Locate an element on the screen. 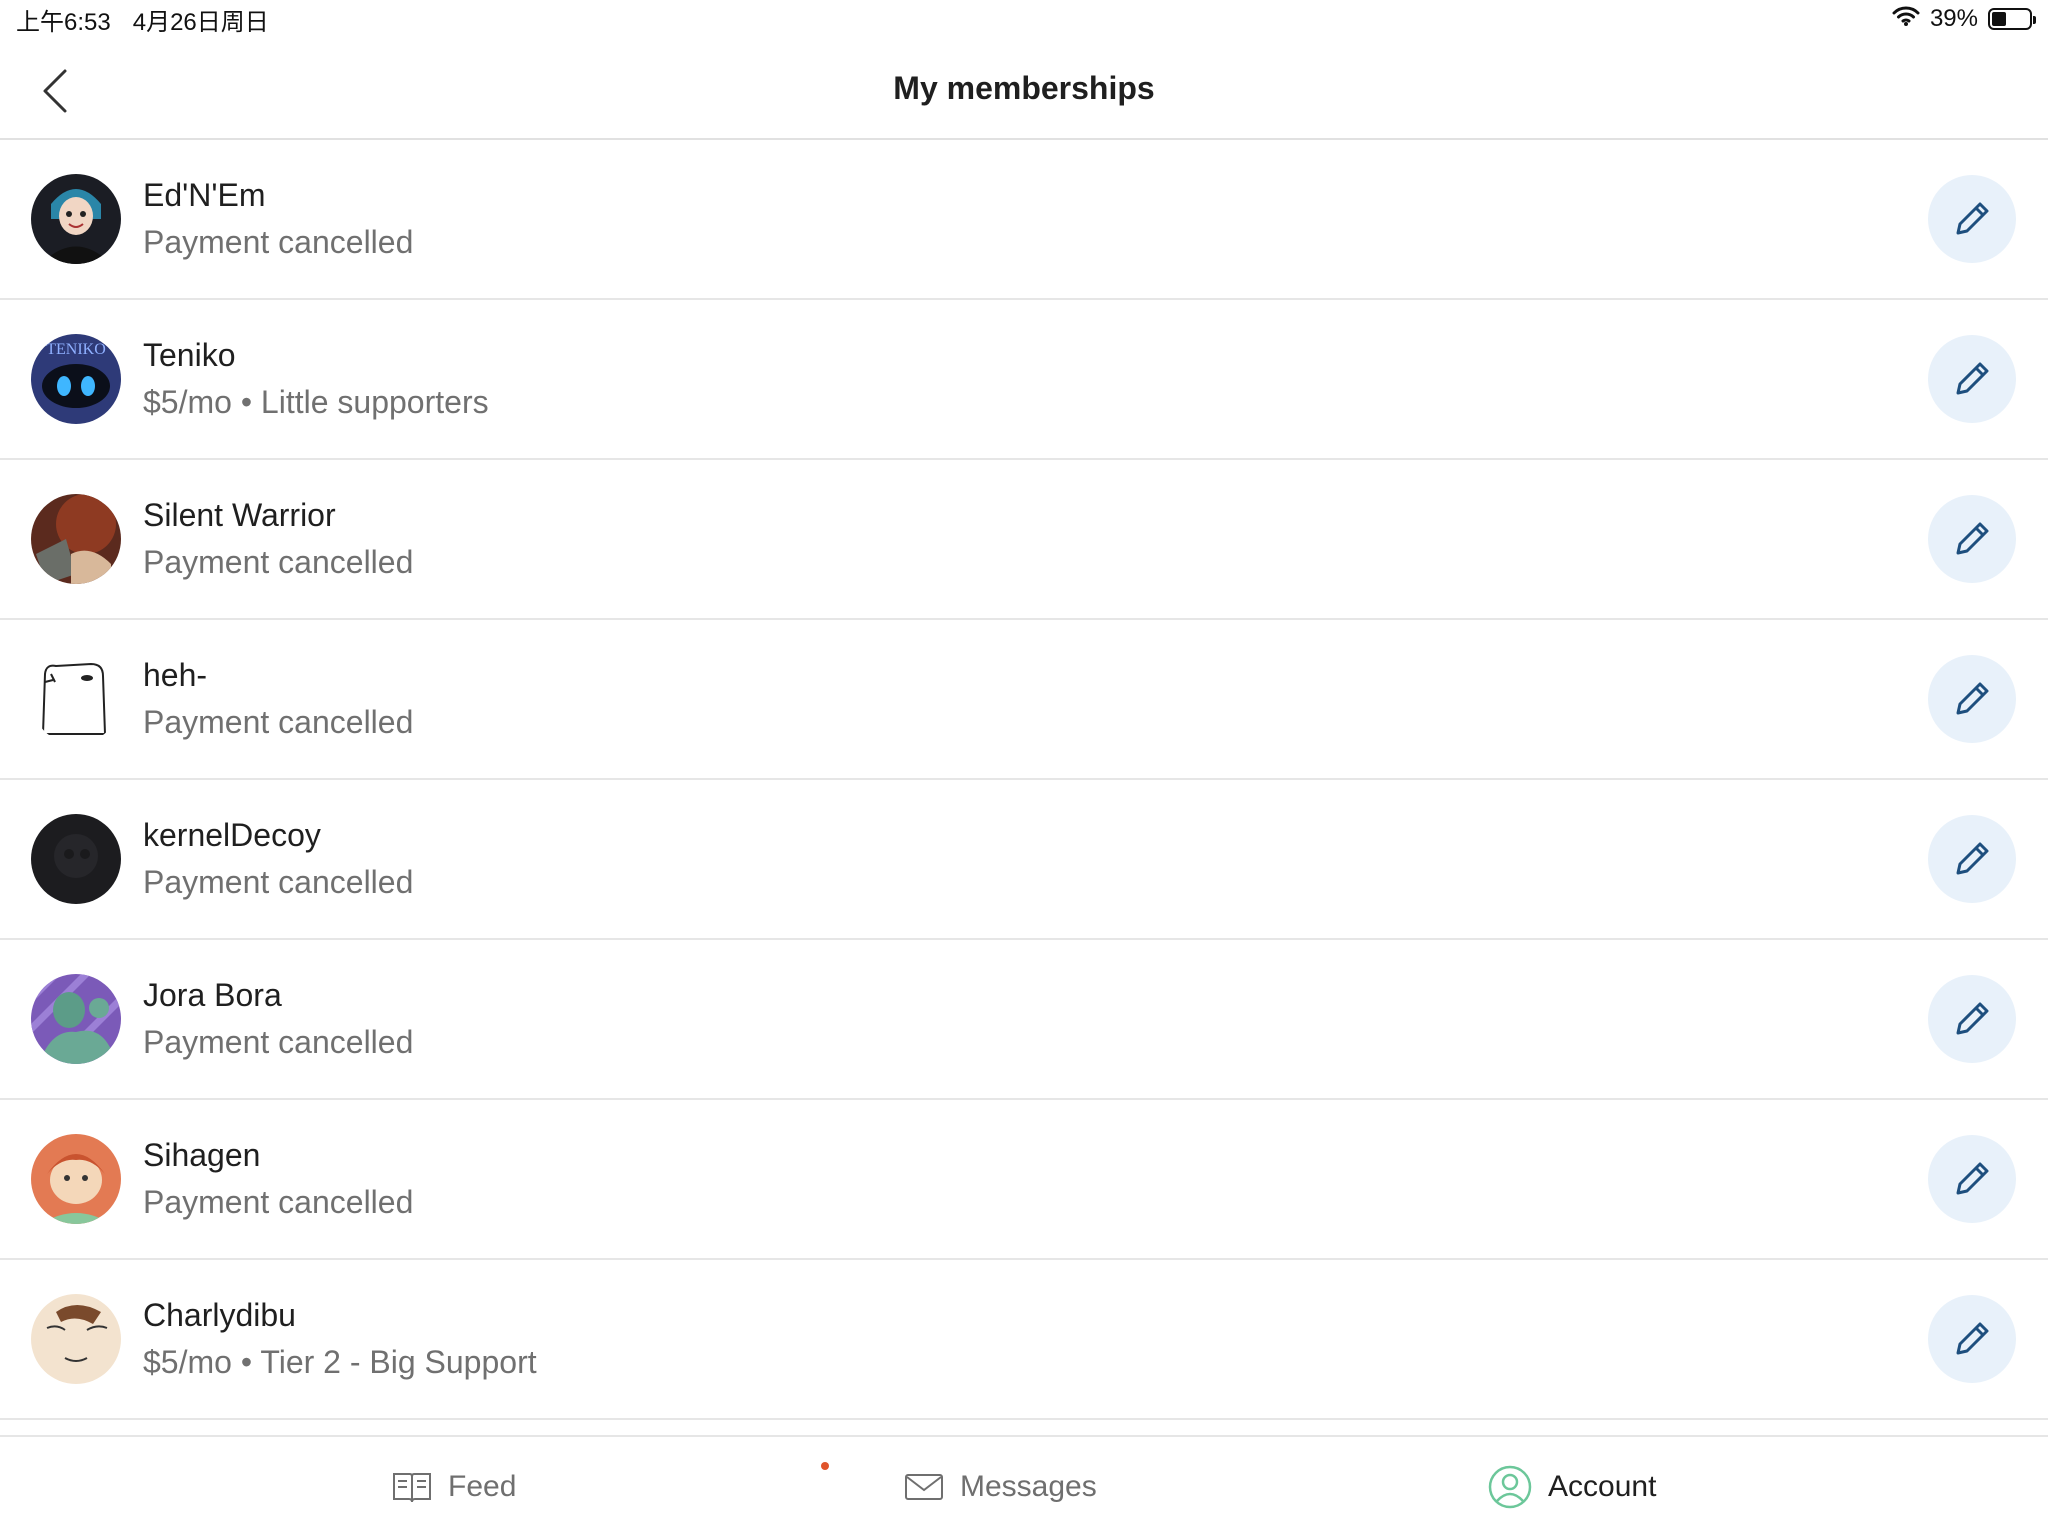 Image resolution: width=2048 pixels, height=1536 pixels. creator-name: Ed'N'Em is located at coordinates (204, 195).